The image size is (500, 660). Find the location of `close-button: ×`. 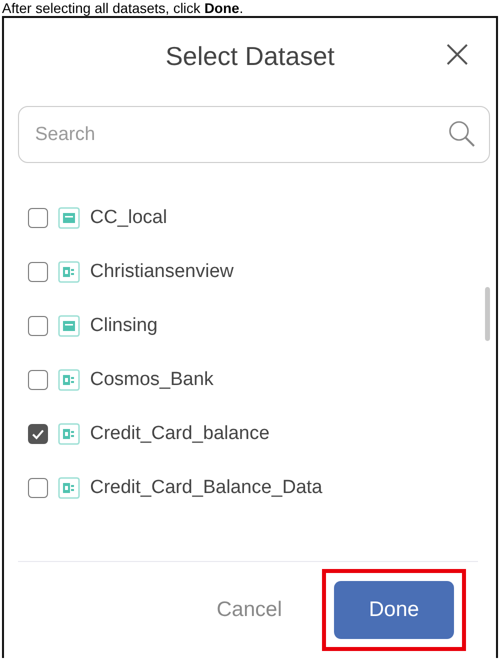

close-button: × is located at coordinates (457, 54).